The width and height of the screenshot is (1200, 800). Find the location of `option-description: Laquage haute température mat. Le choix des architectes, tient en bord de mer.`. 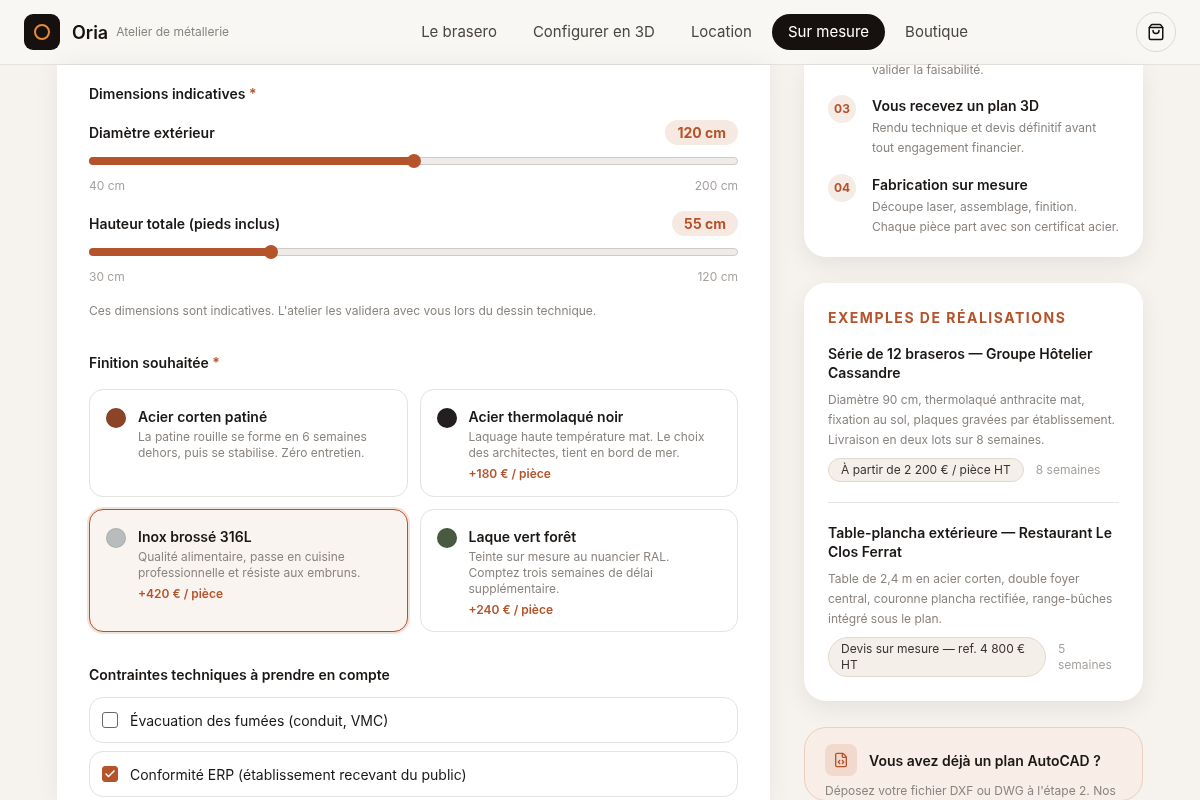

option-description: Laquage haute température mat. Le choix des architectes, tient en bord de mer. is located at coordinates (587, 445).